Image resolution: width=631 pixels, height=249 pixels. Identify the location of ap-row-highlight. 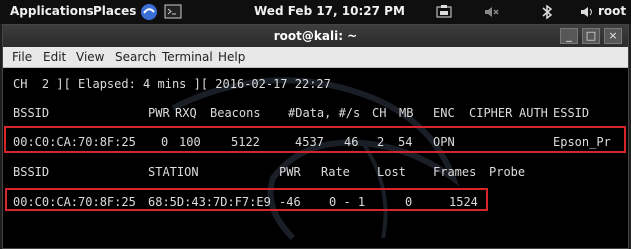
(315, 139).